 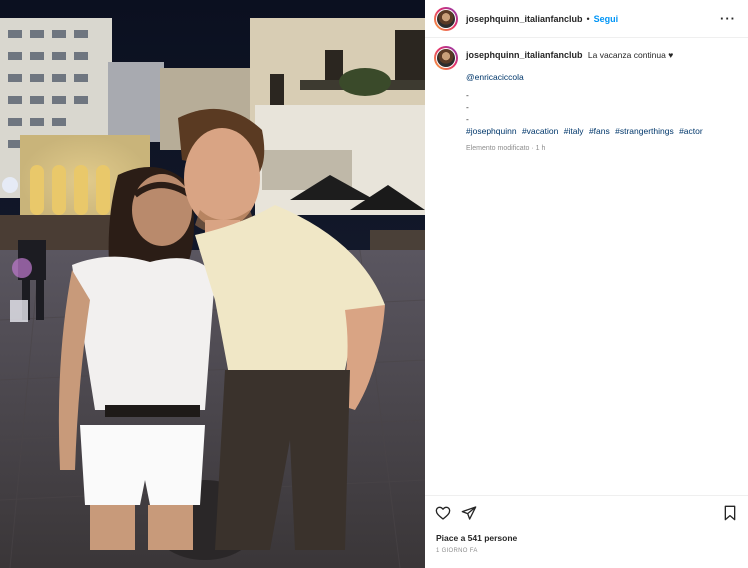 What do you see at coordinates (540, 131) in the screenshot?
I see `hashtag-link: #vacation` at bounding box center [540, 131].